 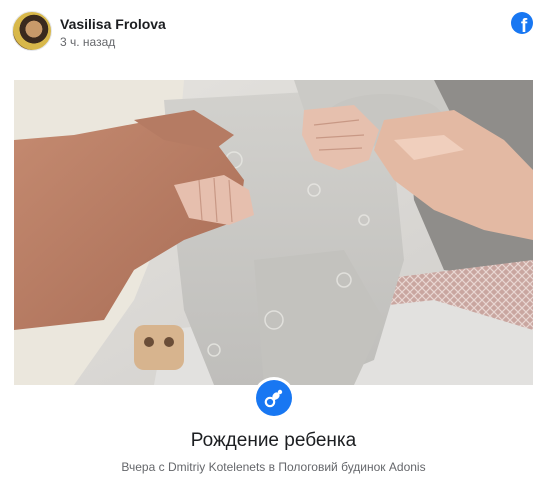 What do you see at coordinates (273, 441) in the screenshot?
I see `life-event-title: Рождение ребенка` at bounding box center [273, 441].